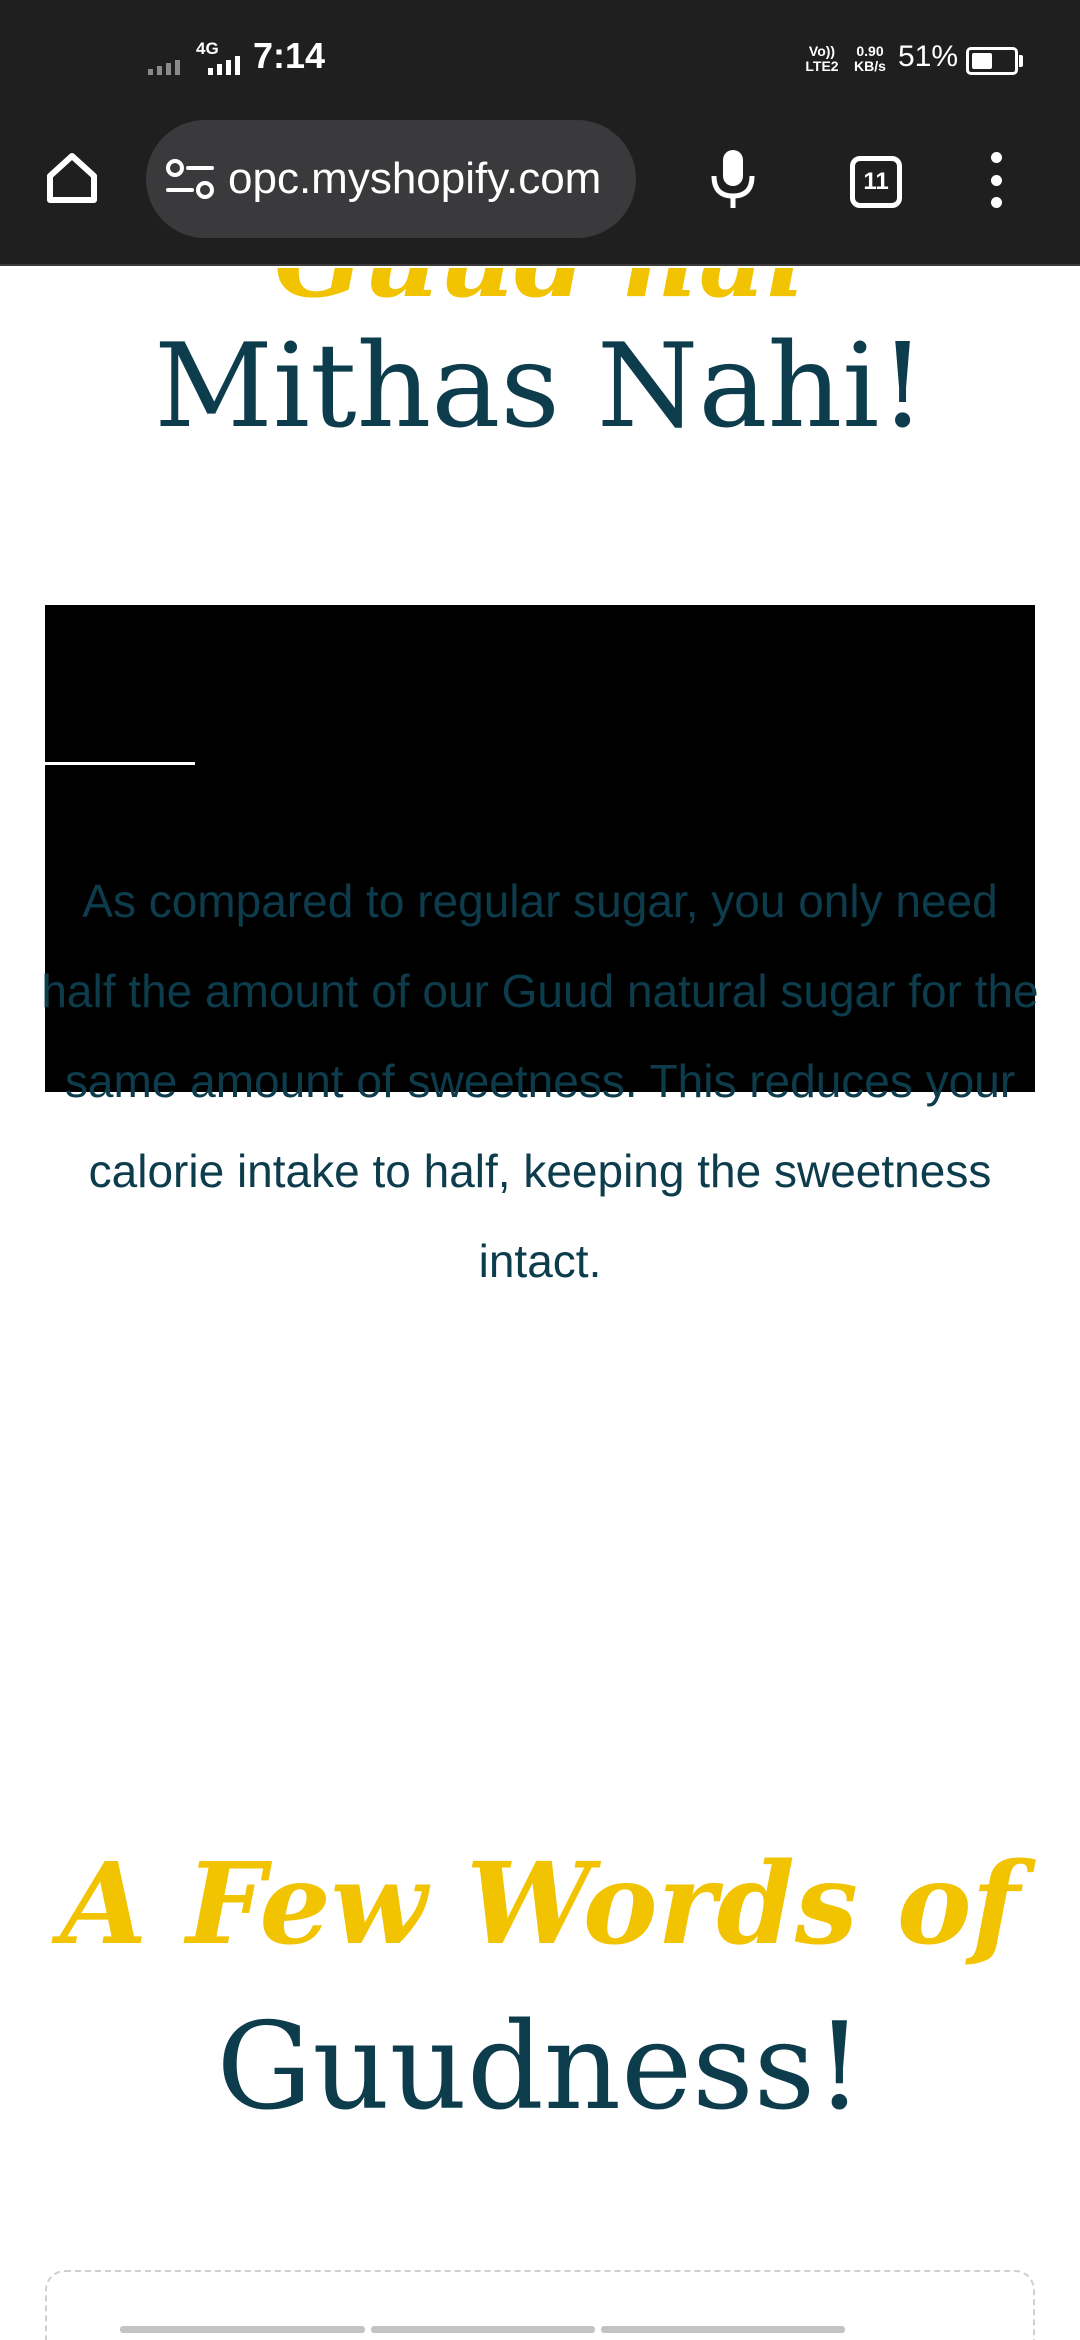  I want to click on url-text: opc.myshopify.com, so click(424, 179).